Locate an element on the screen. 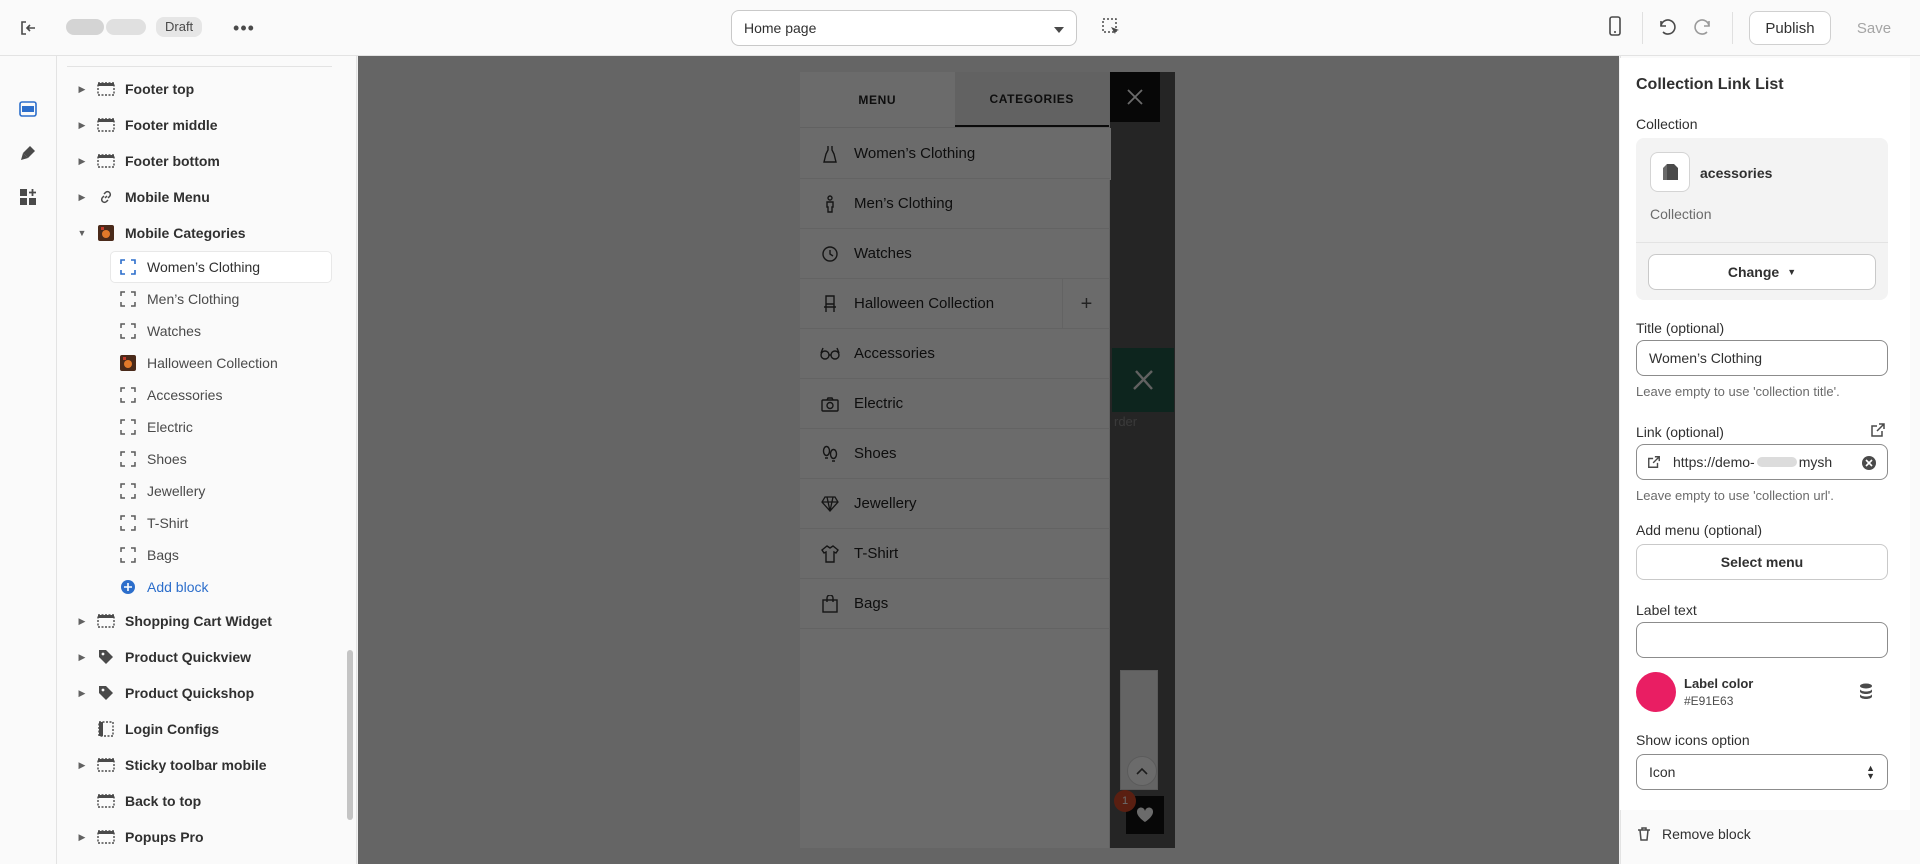 The image size is (1920, 864). title-input: Women’s Clothing is located at coordinates (1762, 358).